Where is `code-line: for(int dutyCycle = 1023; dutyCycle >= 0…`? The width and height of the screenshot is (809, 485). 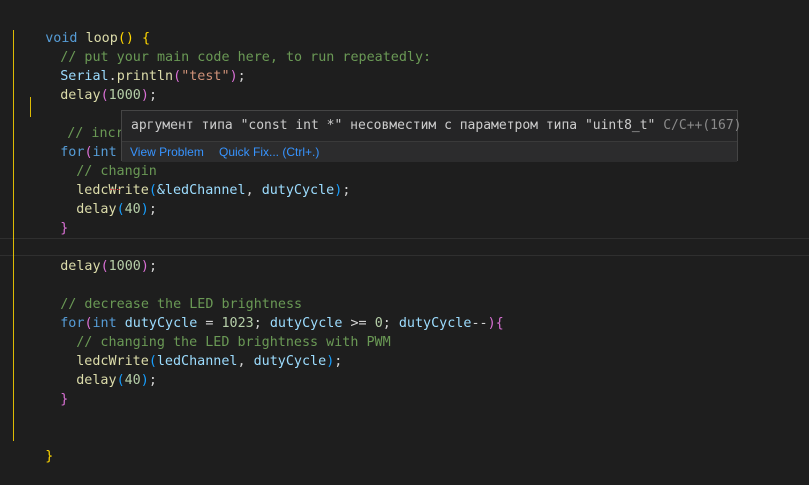
code-line: for(int dutyCycle = 1023; dutyCycle >= 0… is located at coordinates (404, 313).